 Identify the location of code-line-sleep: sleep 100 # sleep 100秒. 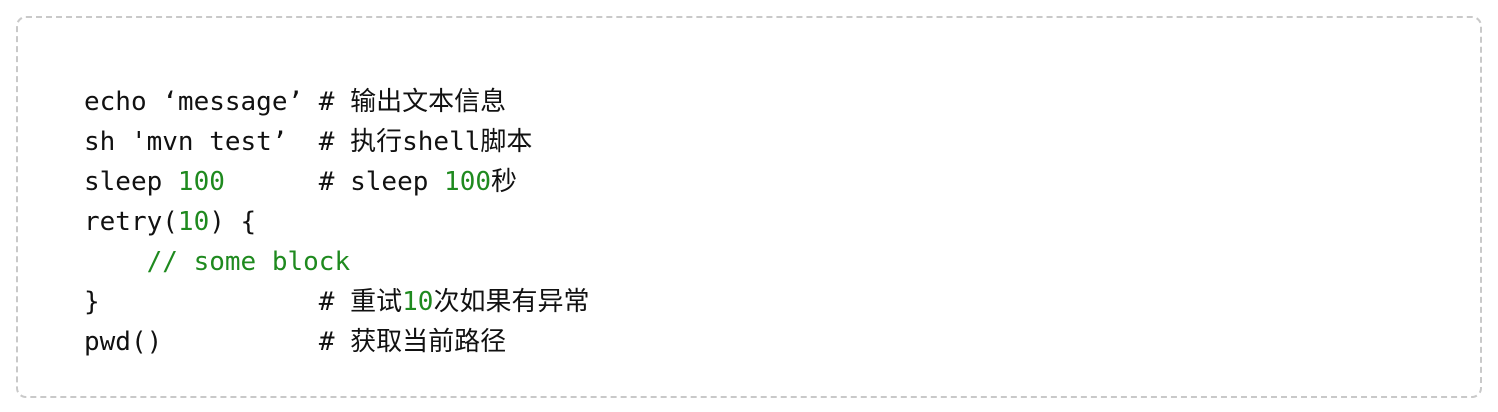
(336, 182).